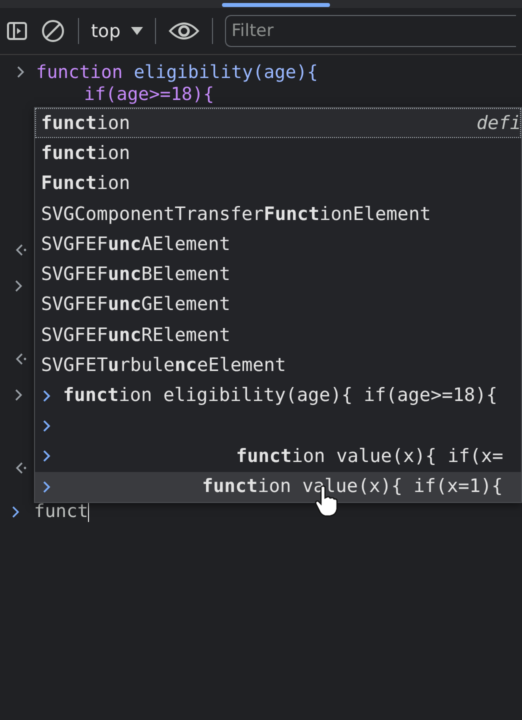  I want to click on suggestion-item: SVGComponentTransferFunctionElement, so click(278, 214).